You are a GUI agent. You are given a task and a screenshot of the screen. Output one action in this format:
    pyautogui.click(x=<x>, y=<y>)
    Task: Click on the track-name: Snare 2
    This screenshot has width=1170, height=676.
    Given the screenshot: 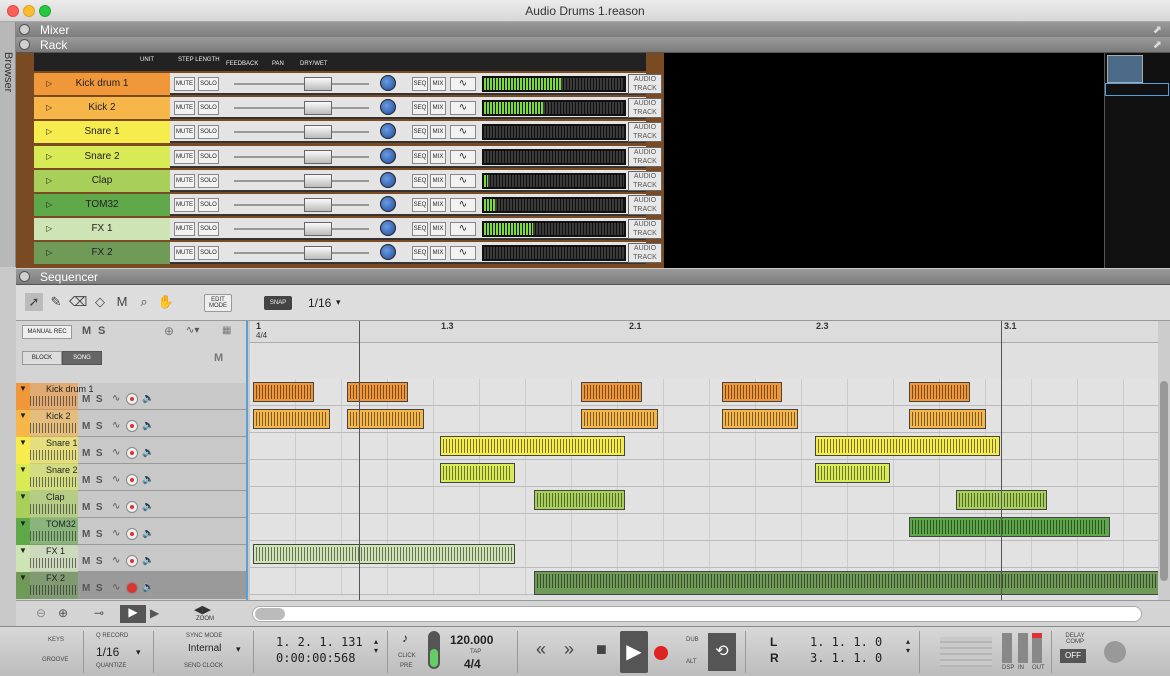 What is the action you would take?
    pyautogui.click(x=62, y=470)
    